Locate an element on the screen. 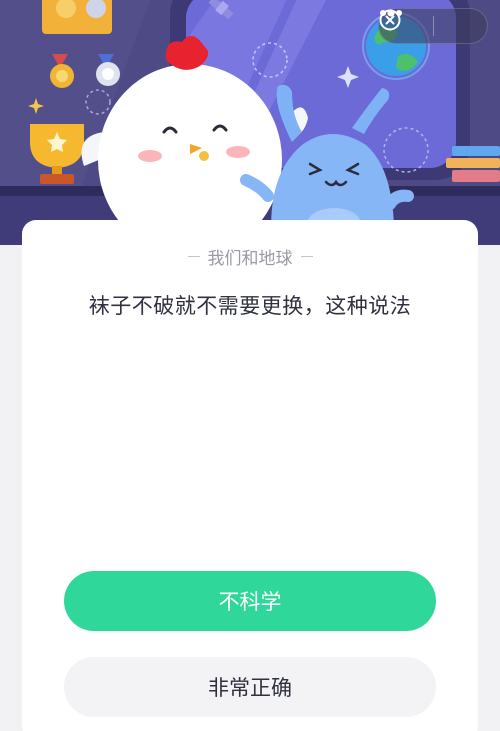 This screenshot has width=500, height=731. answer-option-b: 非常正确 is located at coordinates (250, 687).